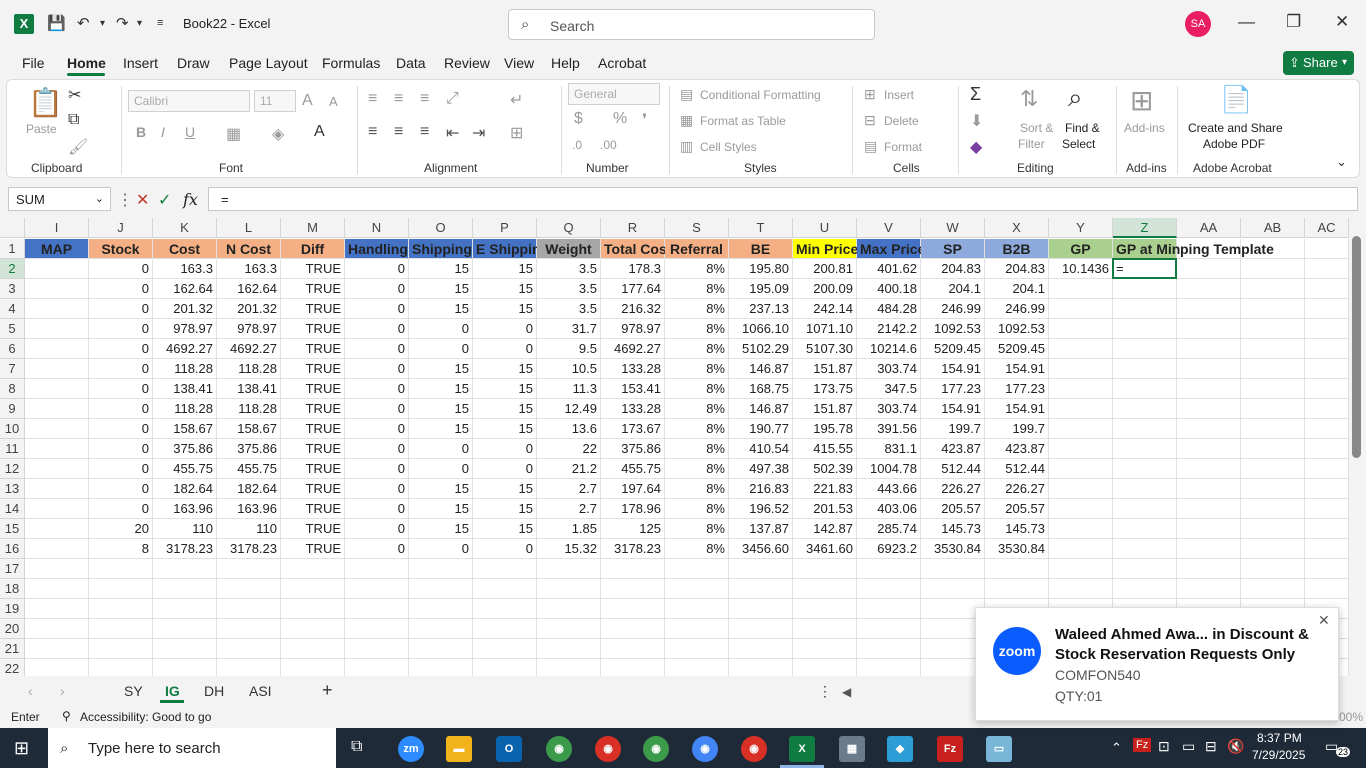 Image resolution: width=1366 pixels, height=768 pixels. Describe the element at coordinates (900, 749) in the screenshot. I see `app-icon: ◆` at that location.